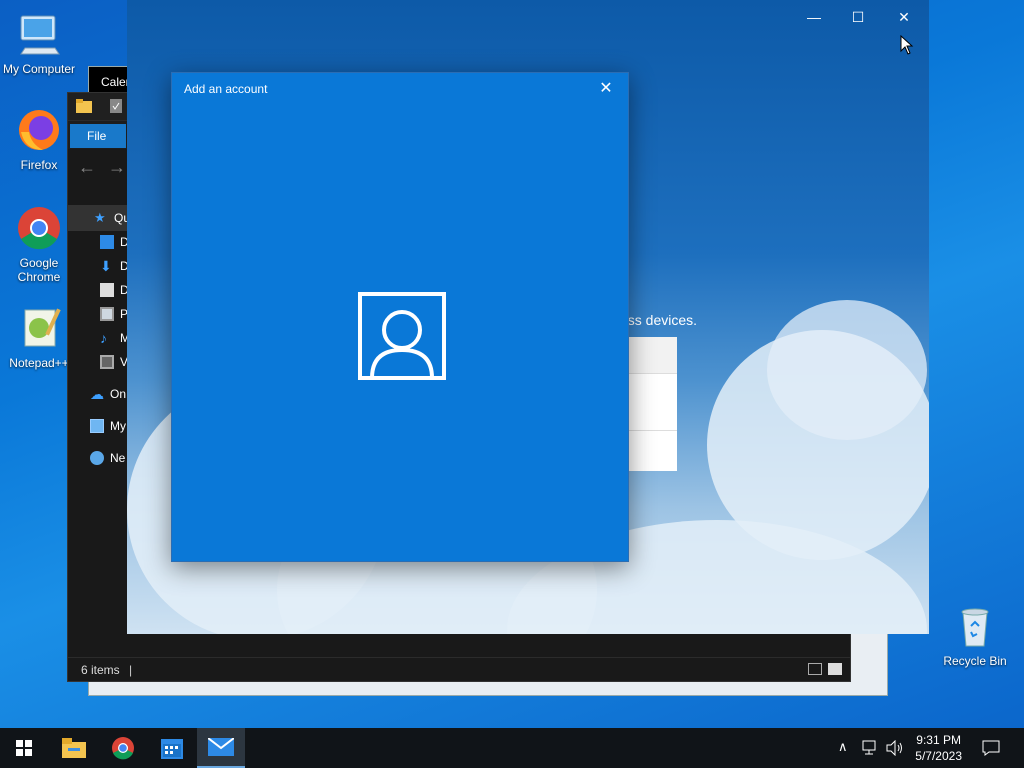 This screenshot has width=1024, height=768. I want to click on status-bar: 6 items |, so click(459, 669).